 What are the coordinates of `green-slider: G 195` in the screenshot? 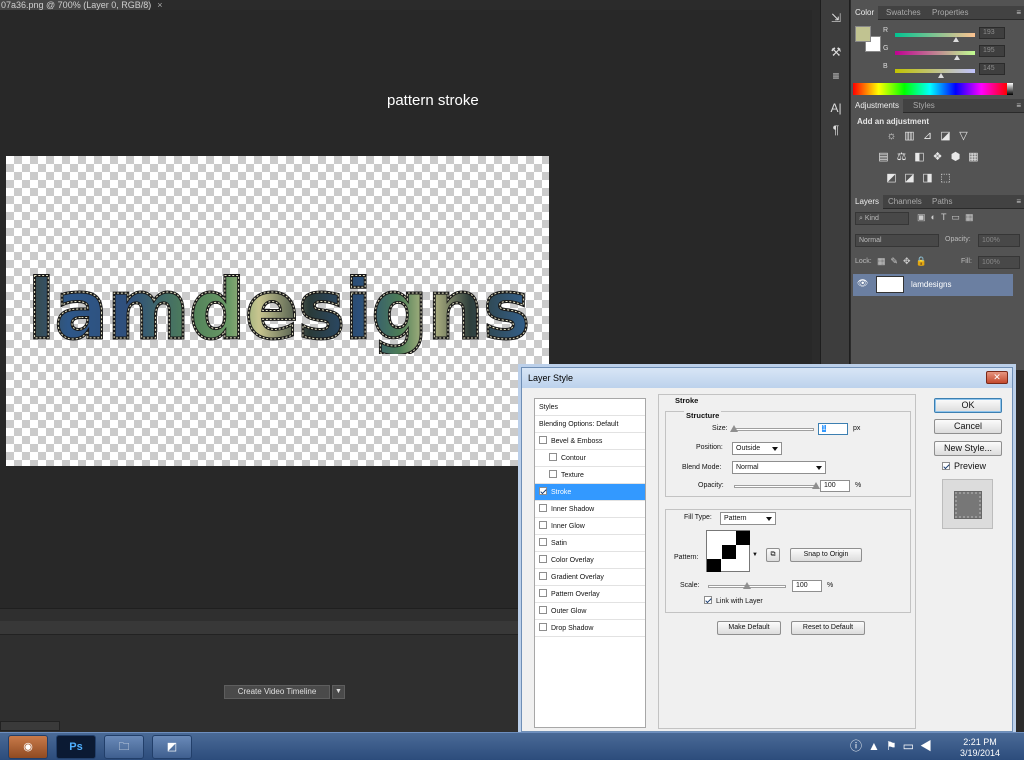 It's located at (951, 52).